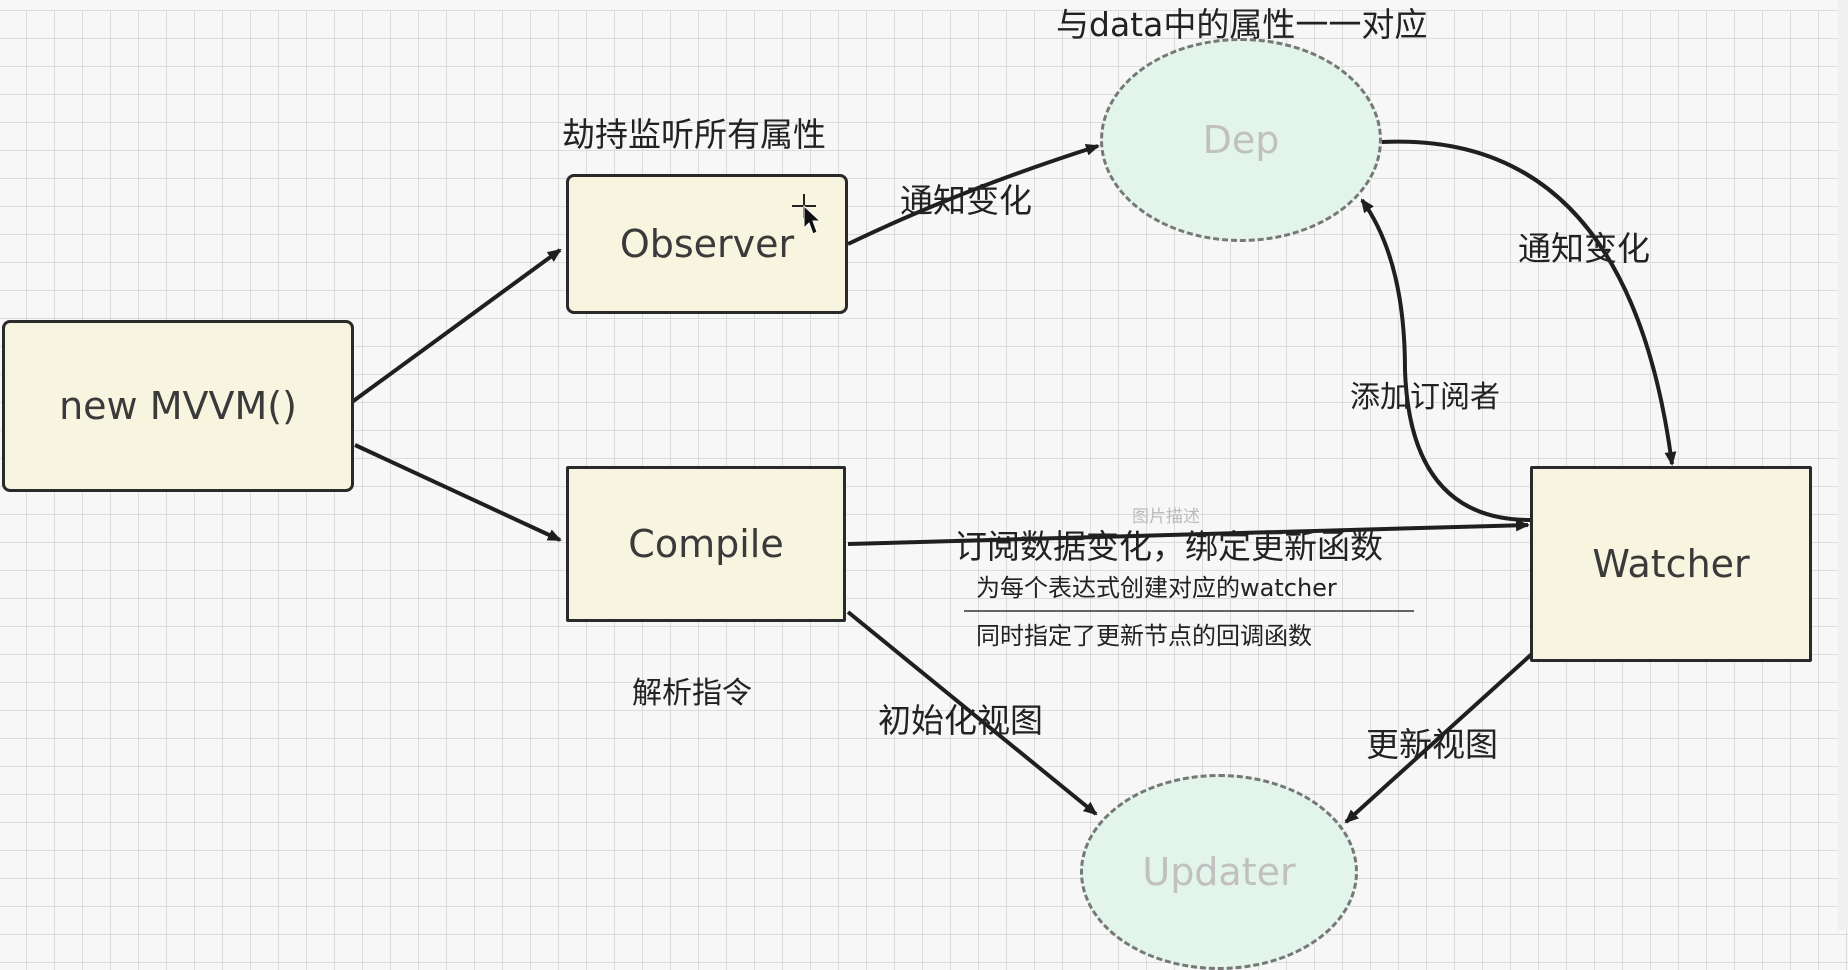  I want to click on compile-node: Compile, so click(706, 544).